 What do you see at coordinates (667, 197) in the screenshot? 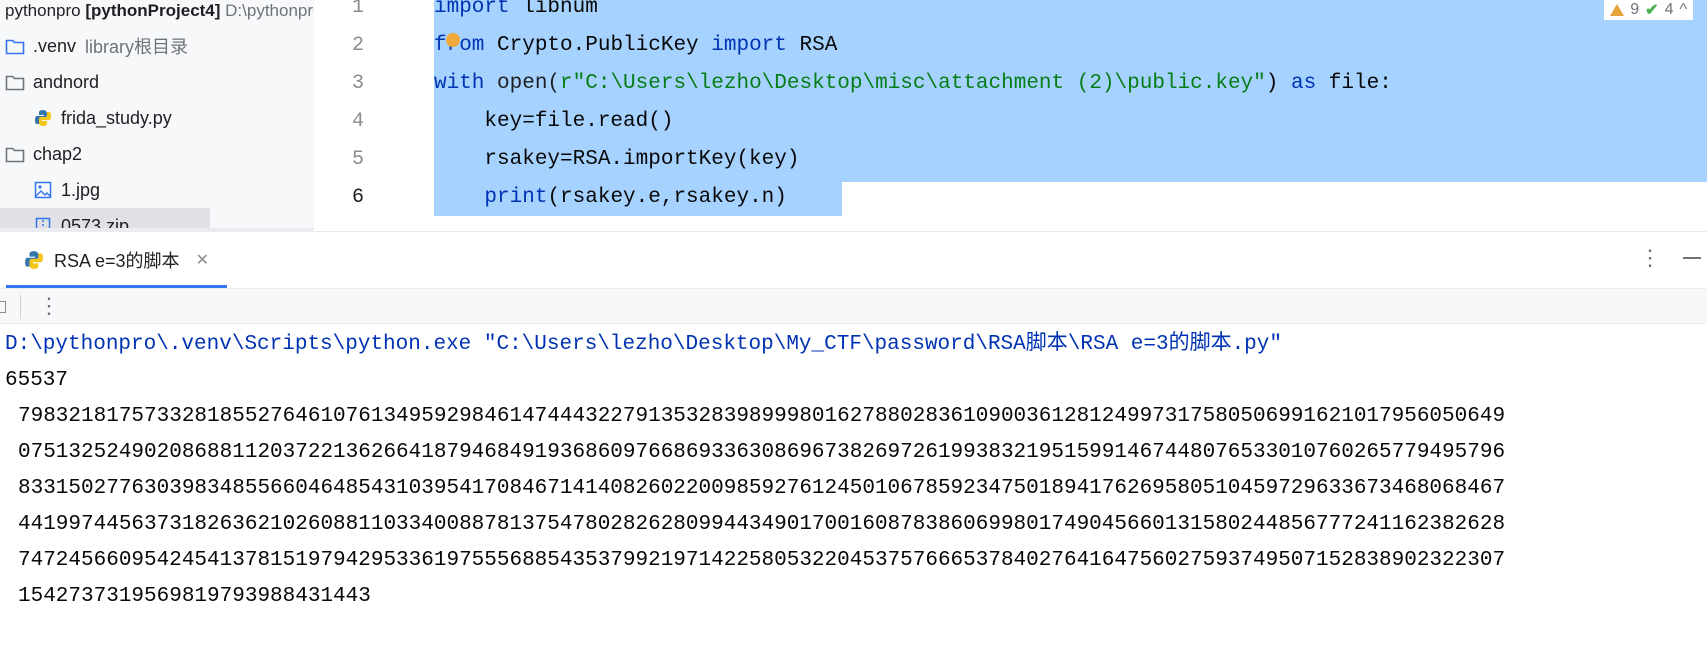
I see `code-text: (rsakey.e,rsakey.n)` at bounding box center [667, 197].